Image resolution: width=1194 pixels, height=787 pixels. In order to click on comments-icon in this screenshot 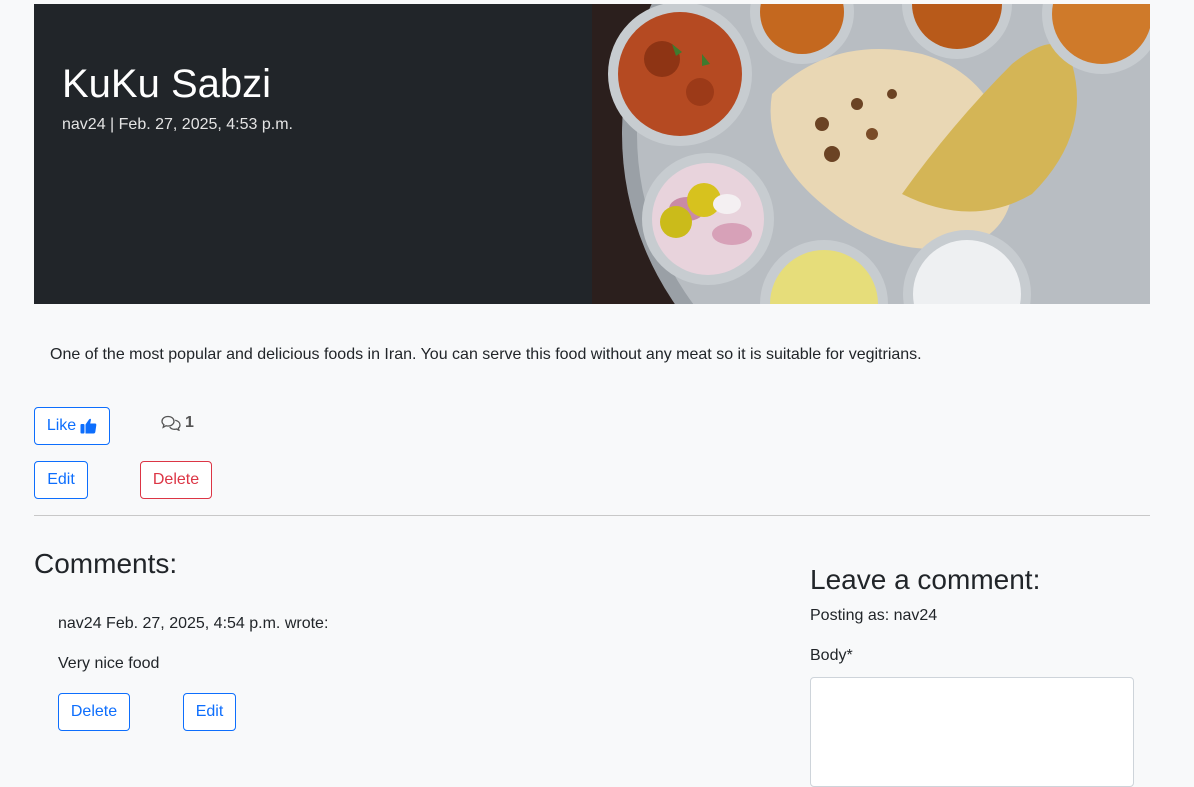, I will do `click(171, 423)`.